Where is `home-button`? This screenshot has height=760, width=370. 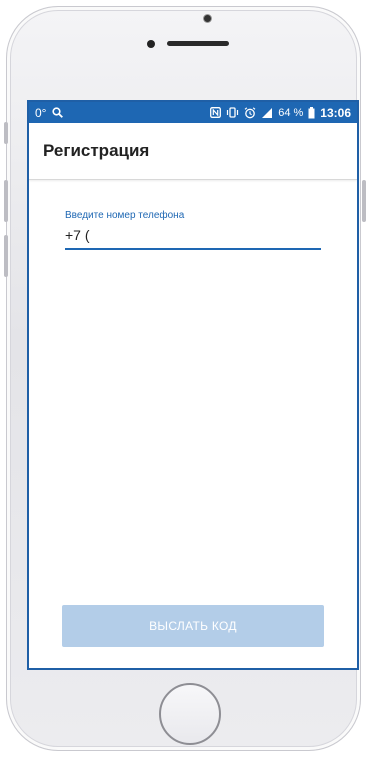
home-button is located at coordinates (190, 714).